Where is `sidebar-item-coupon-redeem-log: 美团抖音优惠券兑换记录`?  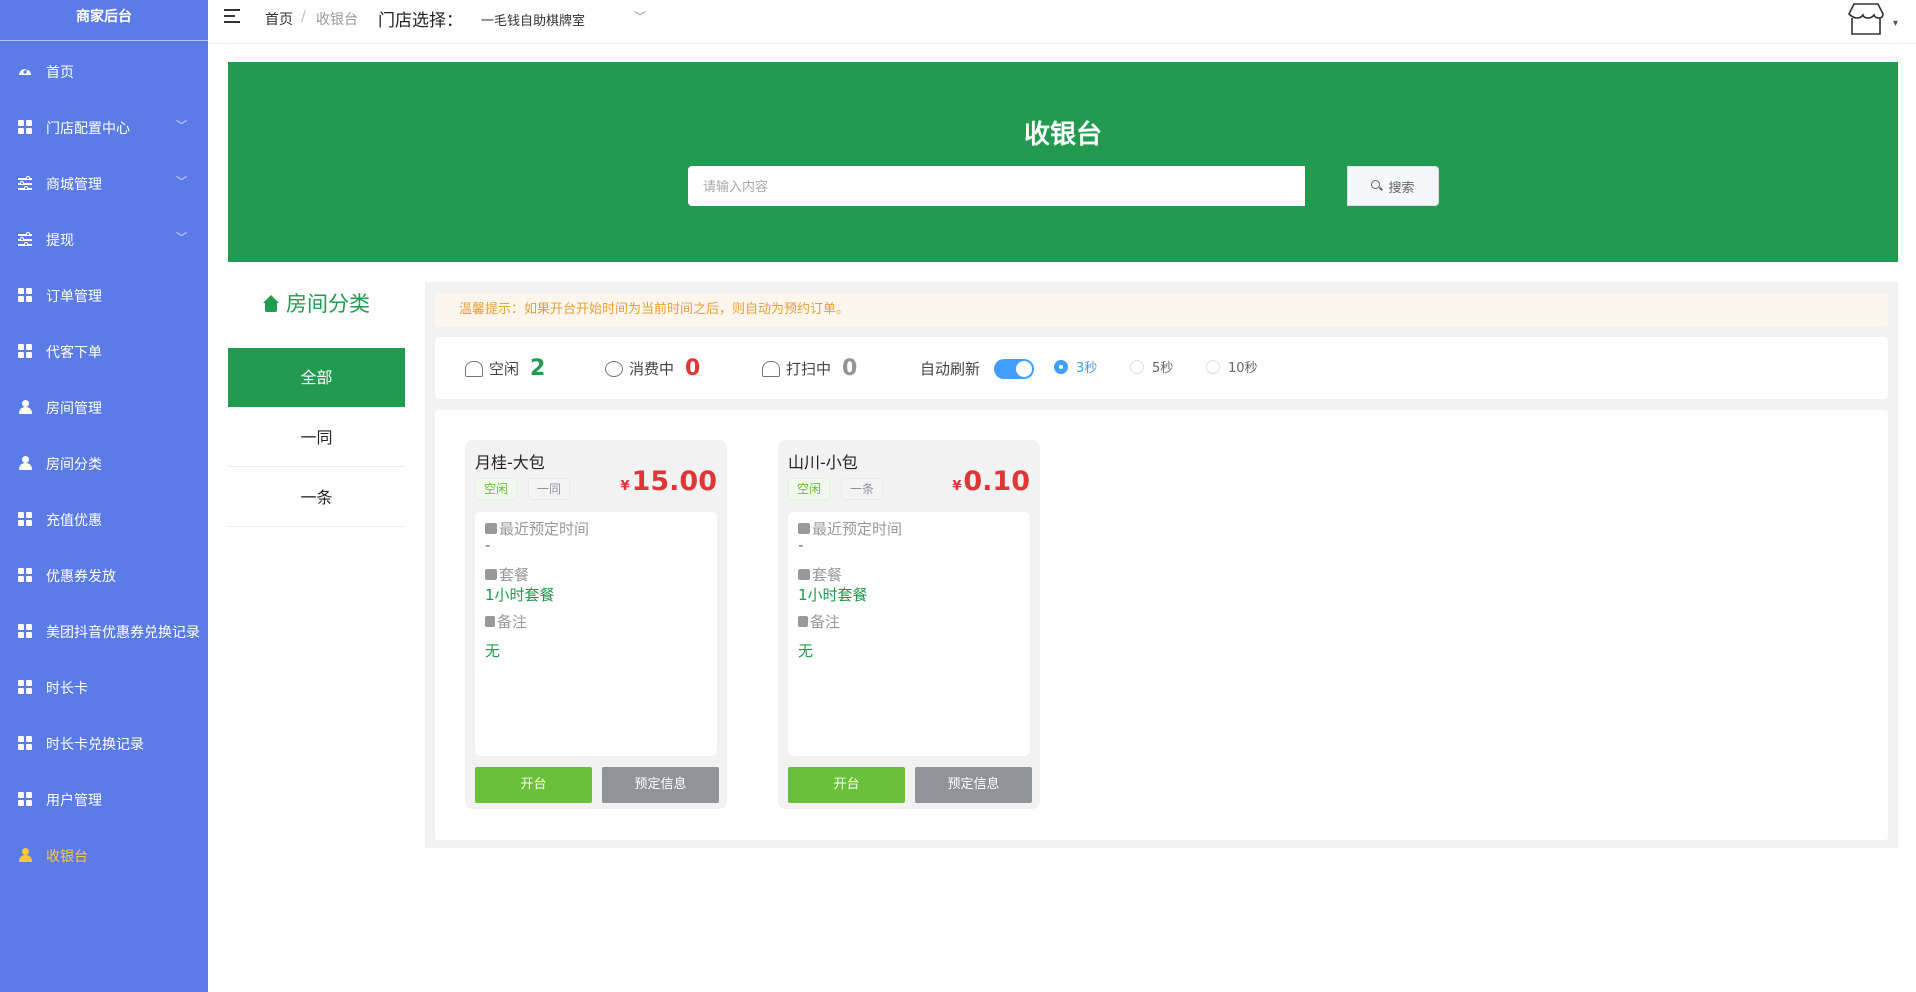
sidebar-item-coupon-redeem-log: 美团抖音优惠券兑换记录 is located at coordinates (104, 631).